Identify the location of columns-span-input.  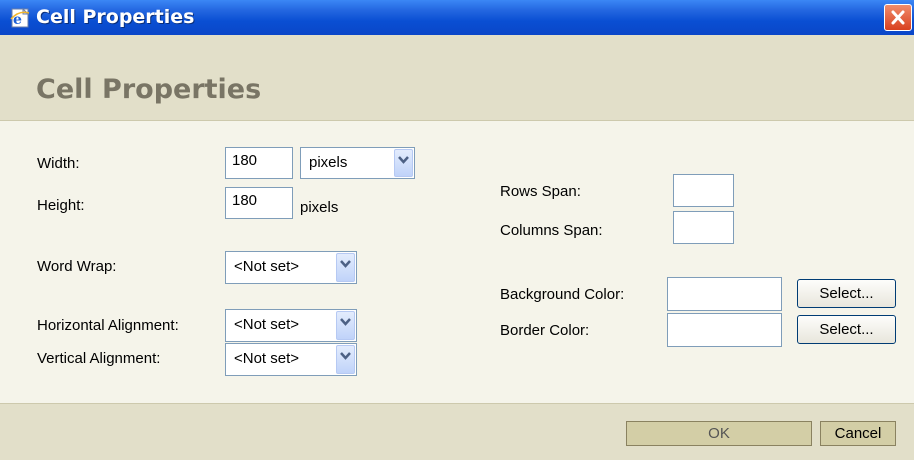
(703, 227).